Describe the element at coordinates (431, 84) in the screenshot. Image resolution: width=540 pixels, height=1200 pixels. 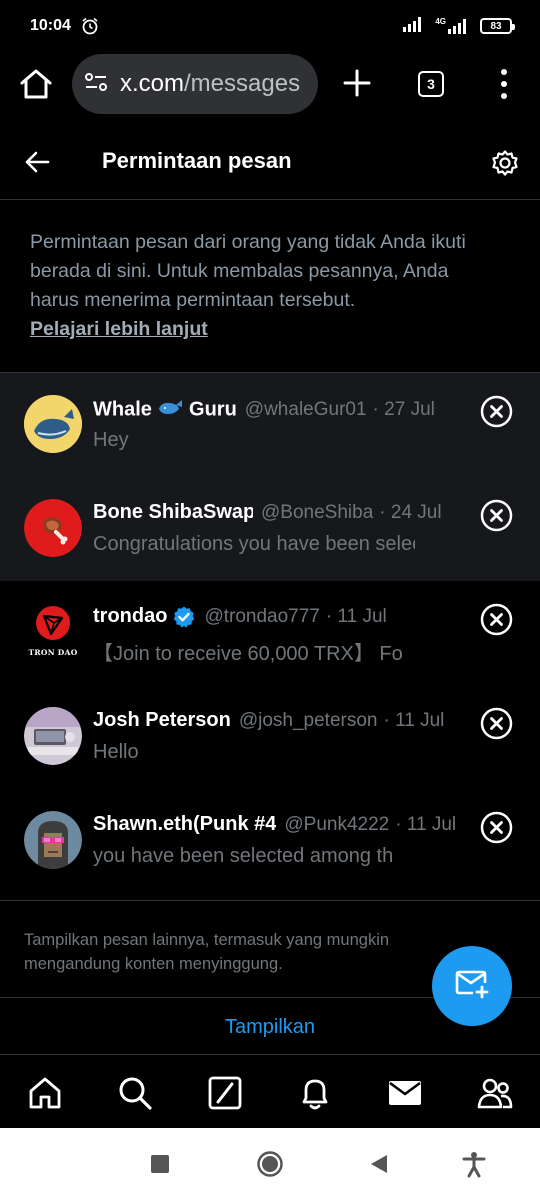
I see `tab-switcher-button: 3` at that location.